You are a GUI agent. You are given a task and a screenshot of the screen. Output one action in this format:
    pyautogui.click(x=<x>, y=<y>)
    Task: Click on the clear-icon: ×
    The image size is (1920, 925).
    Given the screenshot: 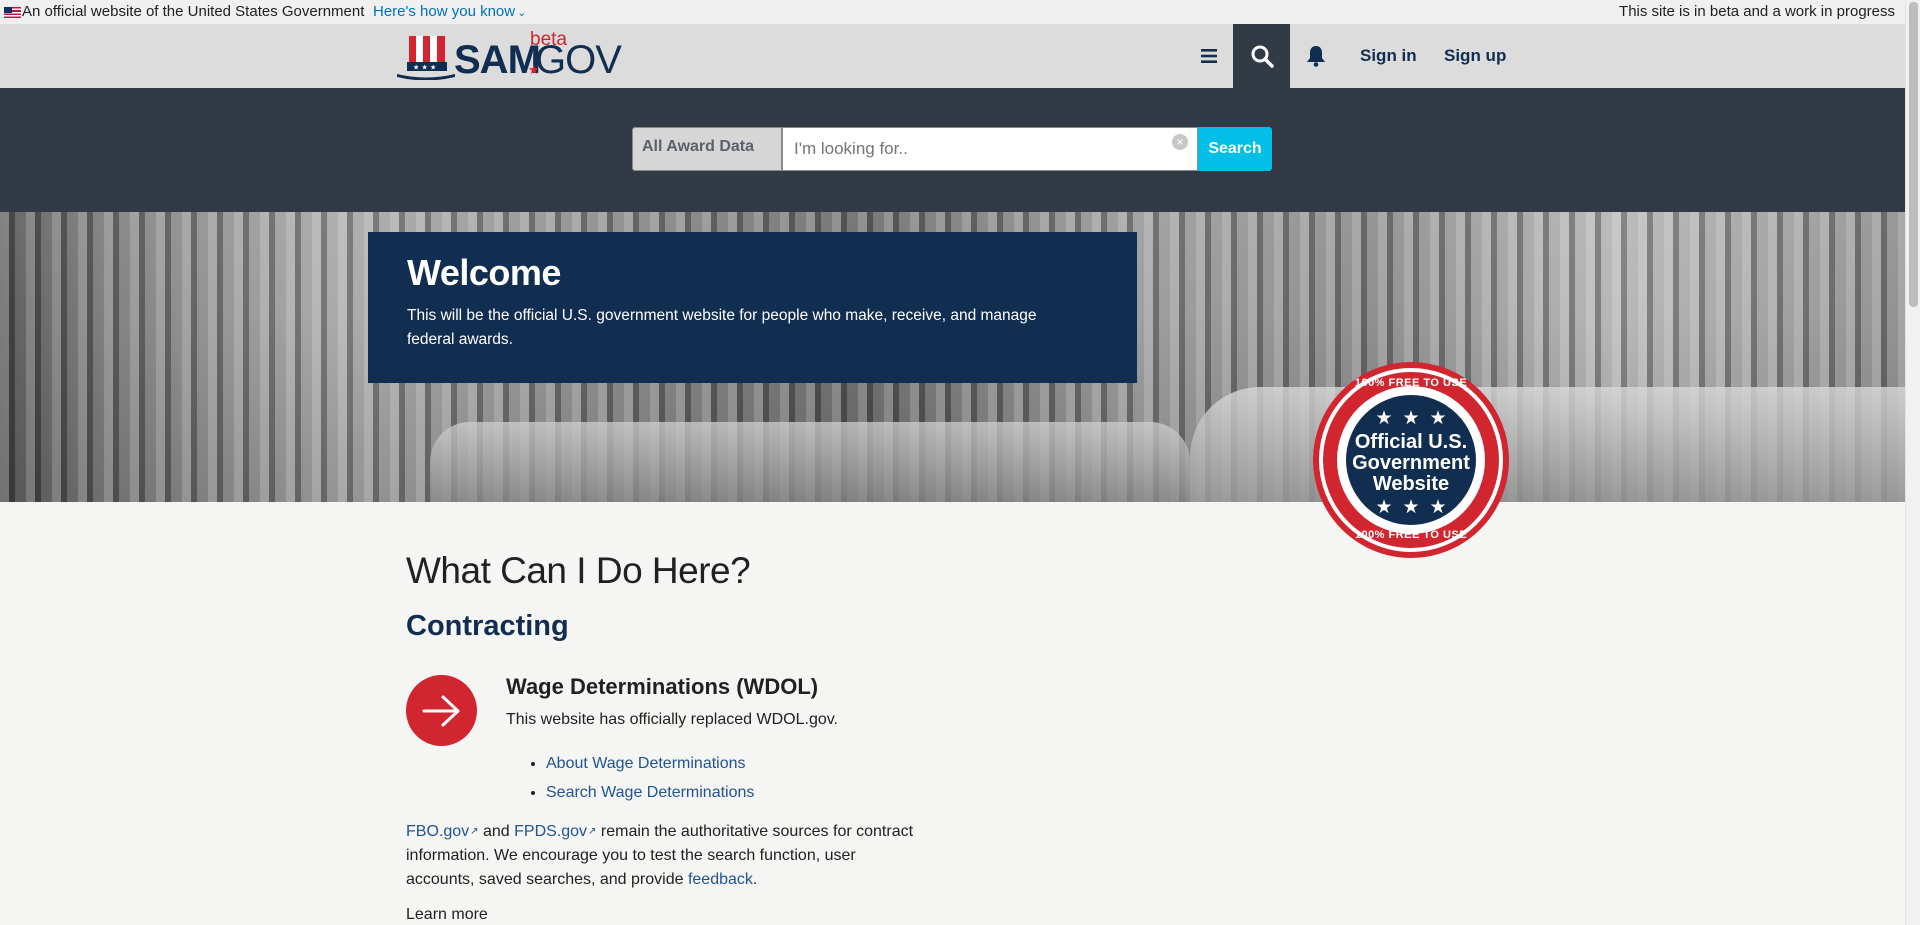 What is the action you would take?
    pyautogui.click(x=1180, y=142)
    